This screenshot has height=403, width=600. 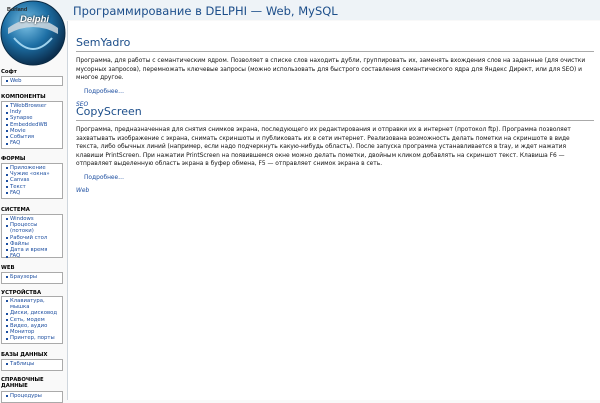 What do you see at coordinates (24, 355) in the screenshot?
I see `section-title-databases: БАЗЫ ДАННЫХ` at bounding box center [24, 355].